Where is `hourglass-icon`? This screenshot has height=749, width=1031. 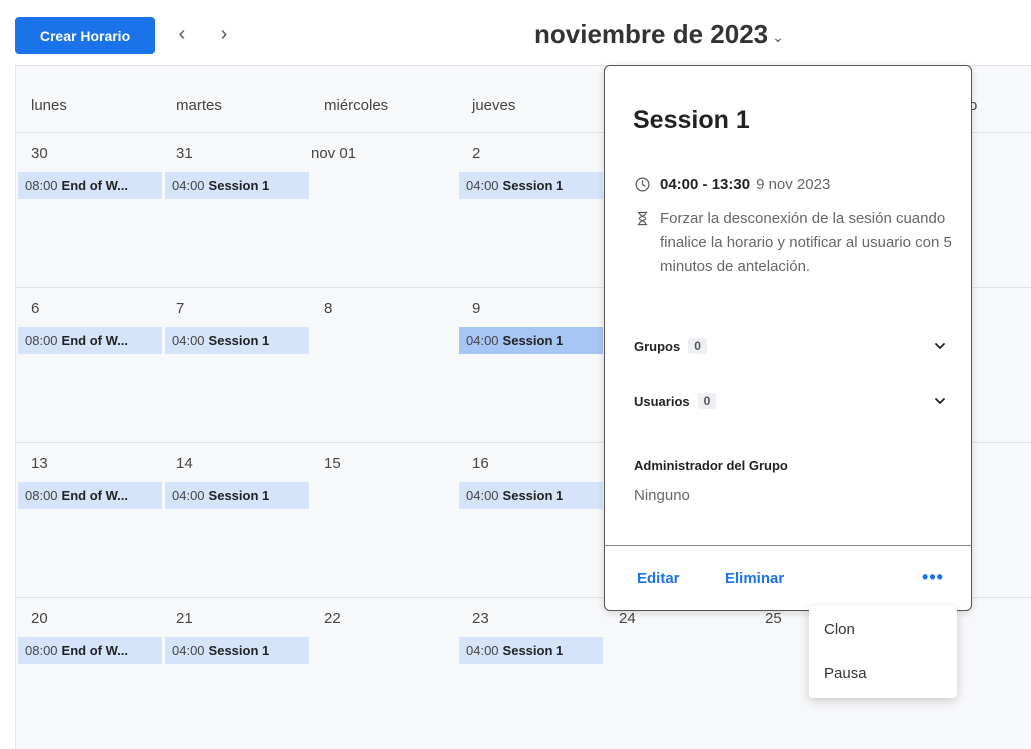
hourglass-icon is located at coordinates (642, 218).